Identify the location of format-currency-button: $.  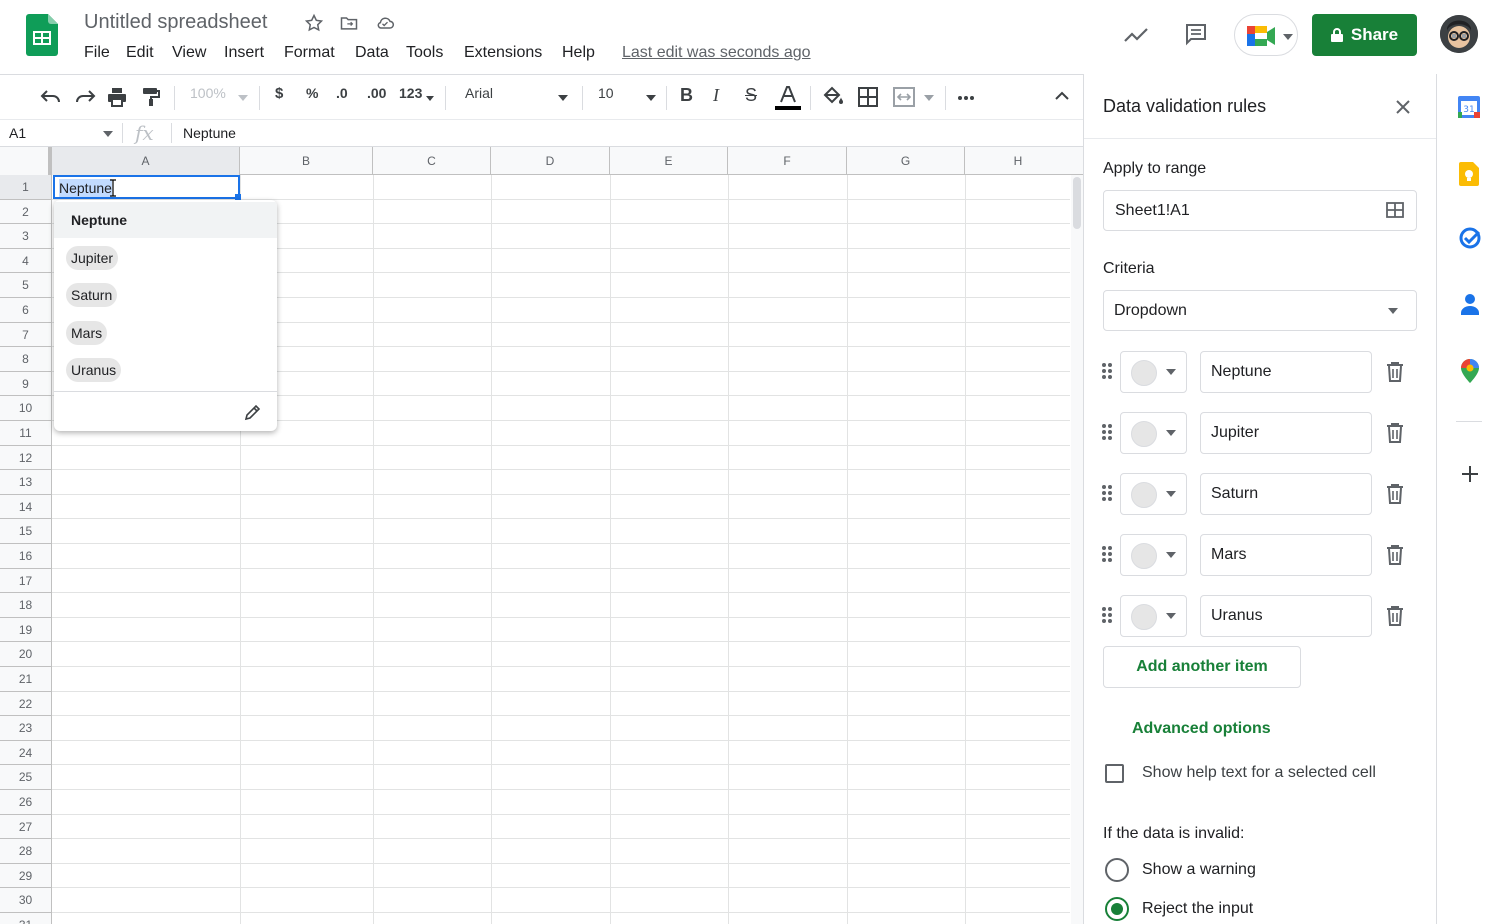
(279, 93).